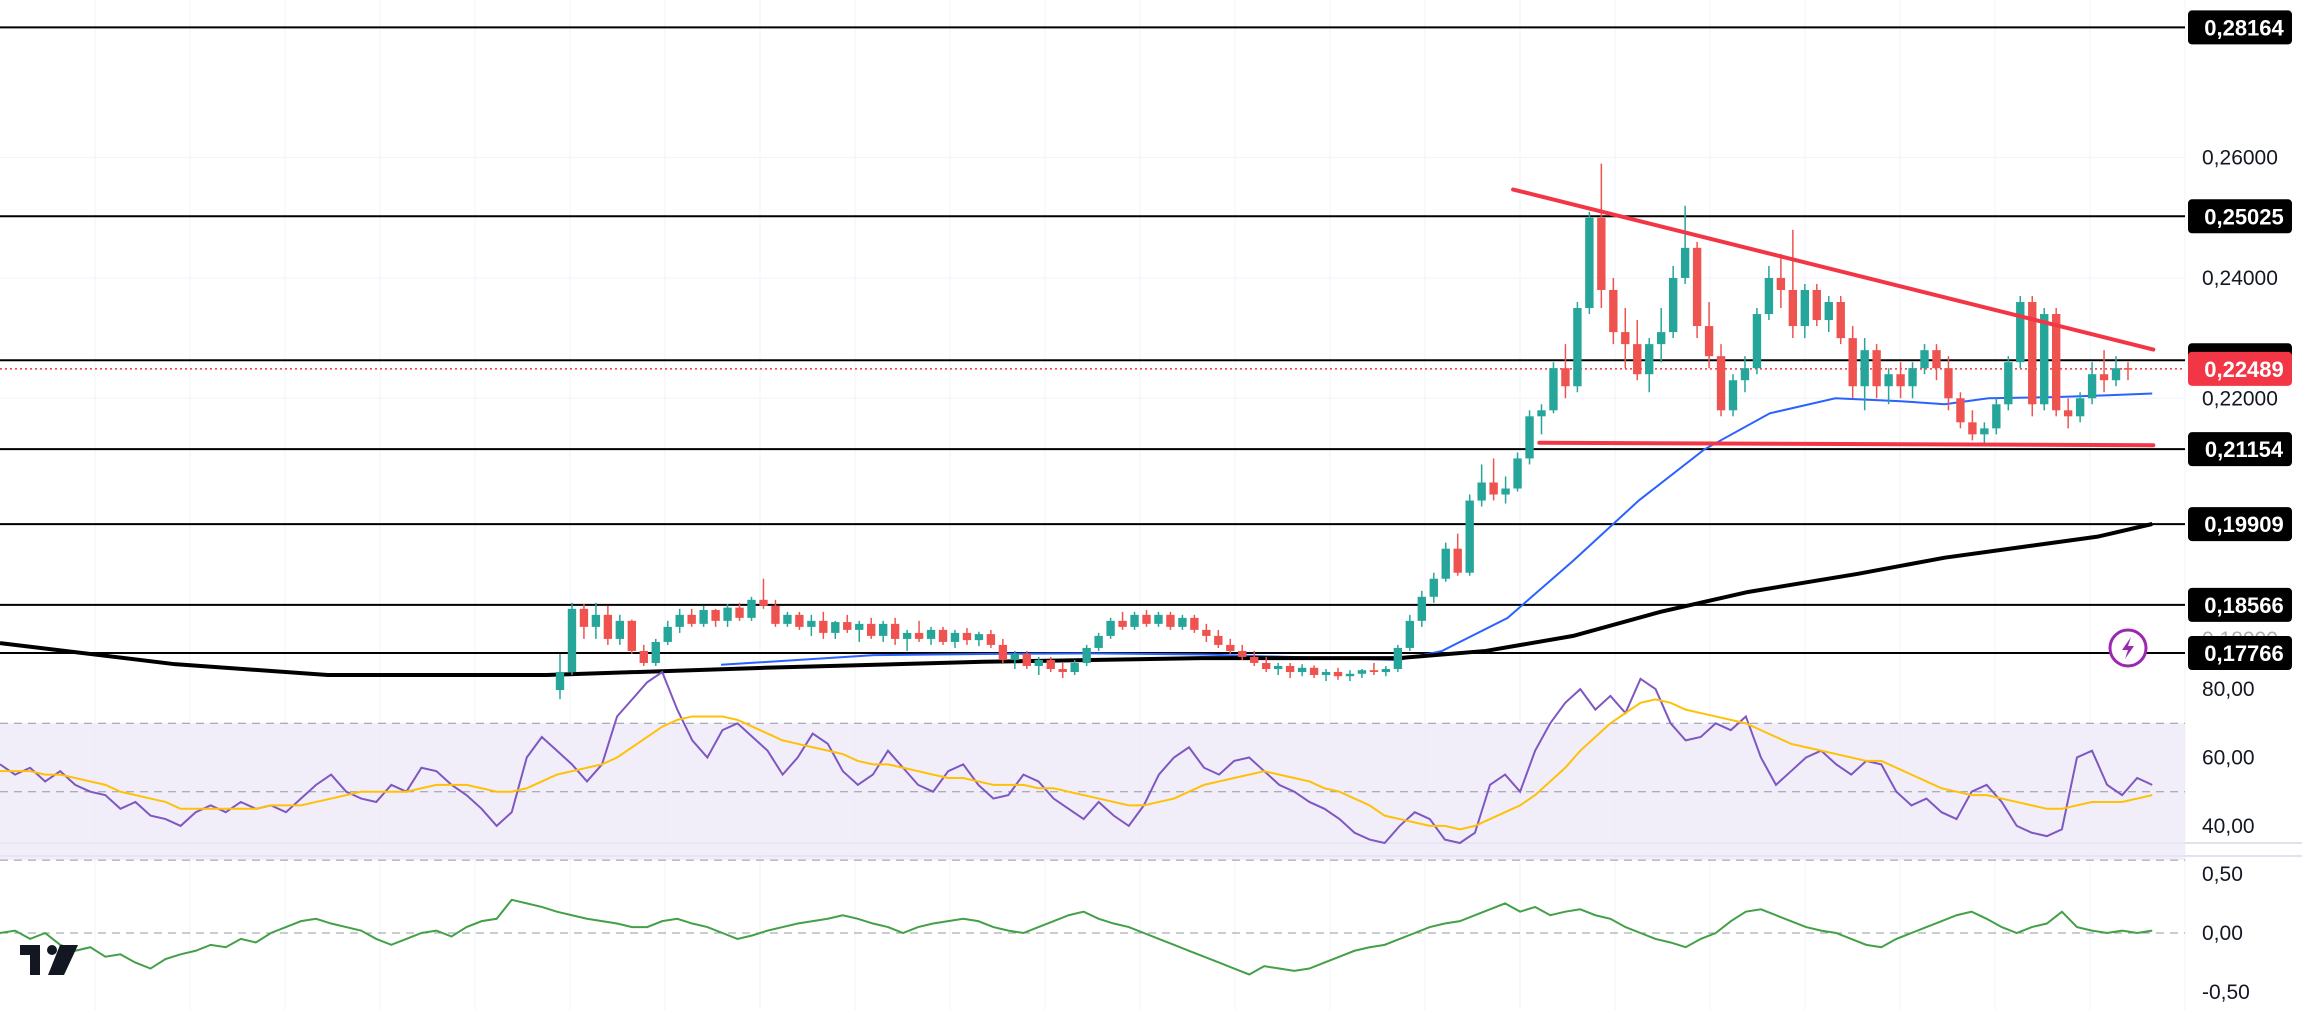  Describe the element at coordinates (2244, 524) in the screenshot. I see `level-price-badge-label: 0,19909` at that location.